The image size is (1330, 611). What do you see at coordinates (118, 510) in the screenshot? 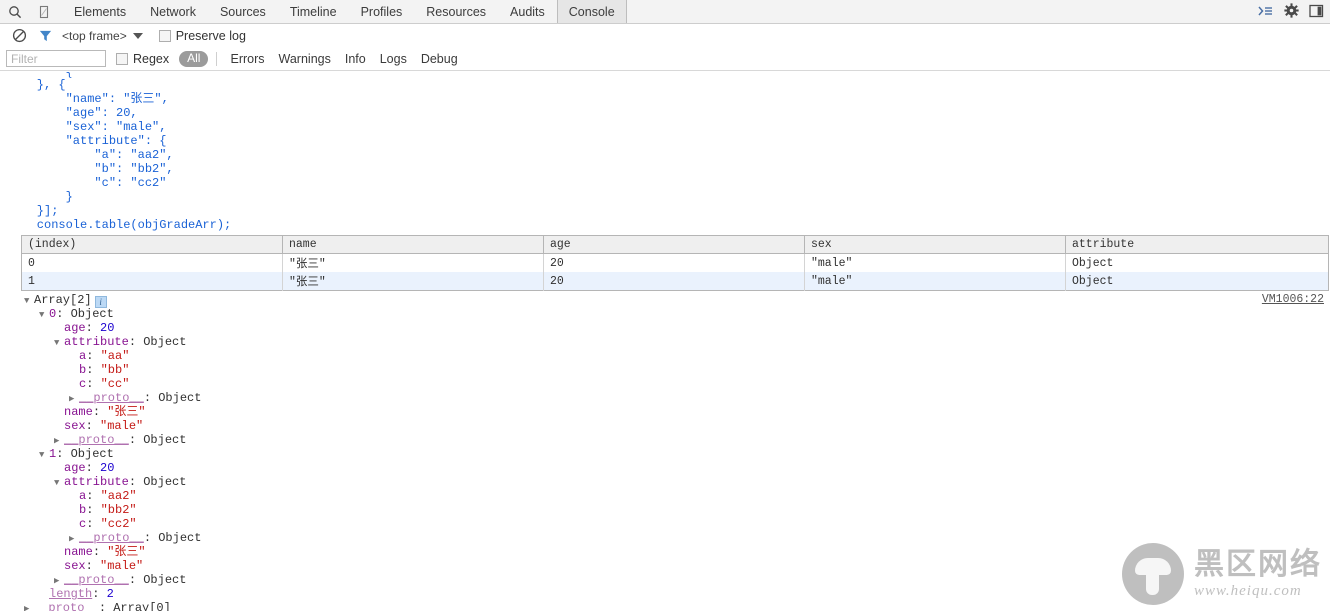
I see `tree-node-value: "bb2"` at bounding box center [118, 510].